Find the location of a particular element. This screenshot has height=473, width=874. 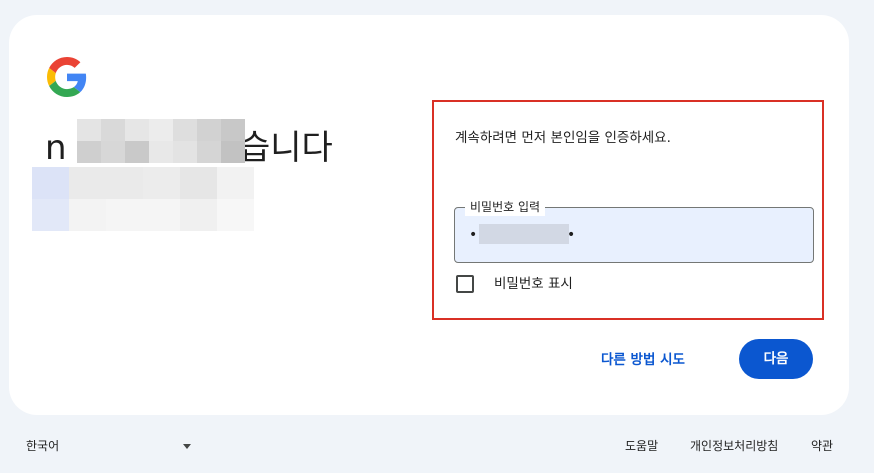

password-field-label: 비밀번호 입력 is located at coordinates (505, 207).